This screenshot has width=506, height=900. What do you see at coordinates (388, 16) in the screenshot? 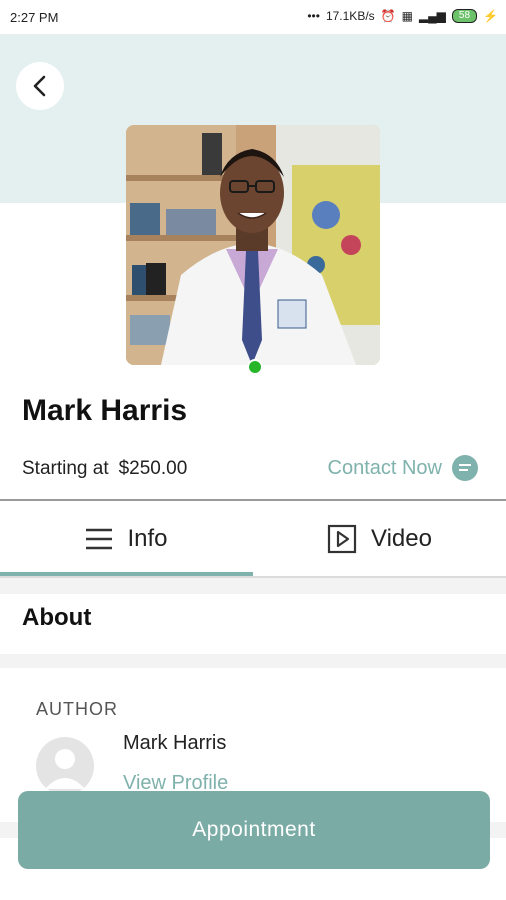
I see `alarm-icon: ⏰` at bounding box center [388, 16].